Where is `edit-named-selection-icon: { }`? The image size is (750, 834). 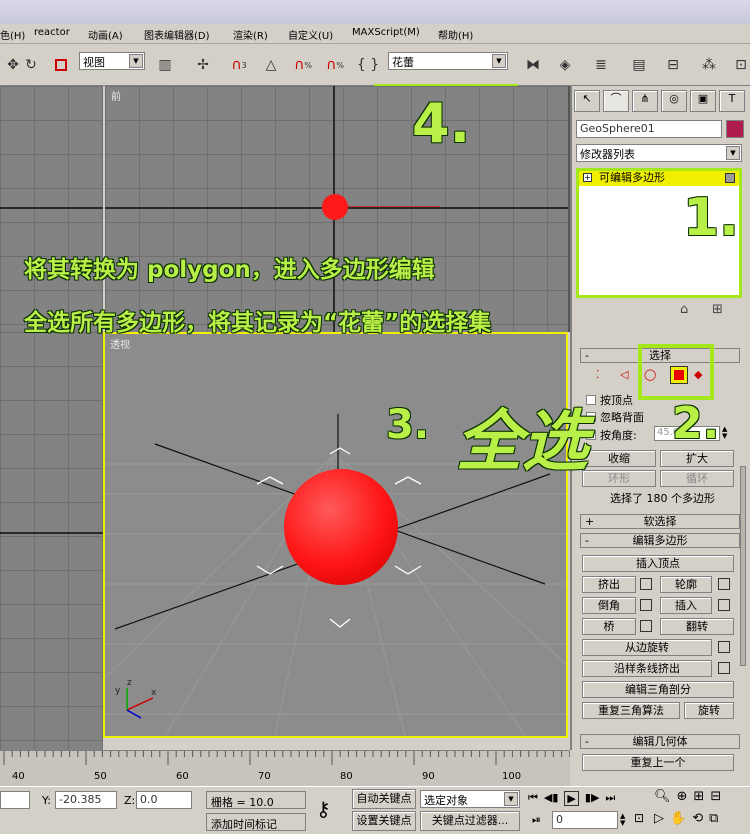
edit-named-selection-icon: { } is located at coordinates (368, 65).